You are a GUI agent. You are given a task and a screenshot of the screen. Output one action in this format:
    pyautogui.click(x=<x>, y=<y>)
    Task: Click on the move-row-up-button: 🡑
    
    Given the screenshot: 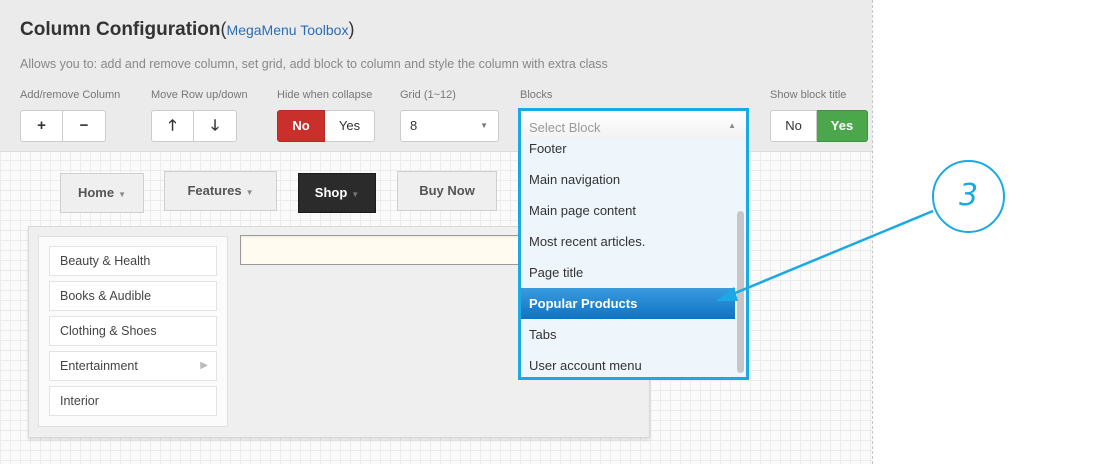 What is the action you would take?
    pyautogui.click(x=172, y=126)
    